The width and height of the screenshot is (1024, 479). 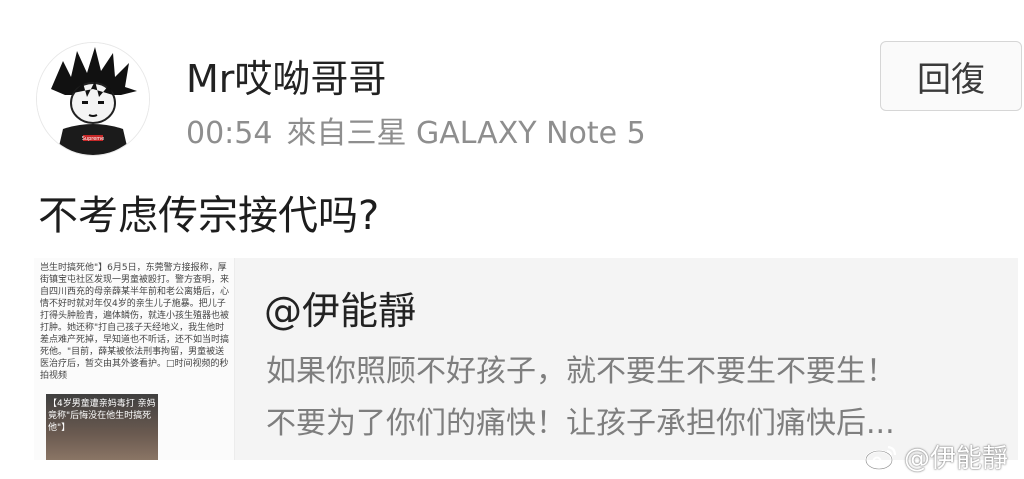 What do you see at coordinates (956, 459) in the screenshot?
I see `watermark-text: @伊能靜` at bounding box center [956, 459].